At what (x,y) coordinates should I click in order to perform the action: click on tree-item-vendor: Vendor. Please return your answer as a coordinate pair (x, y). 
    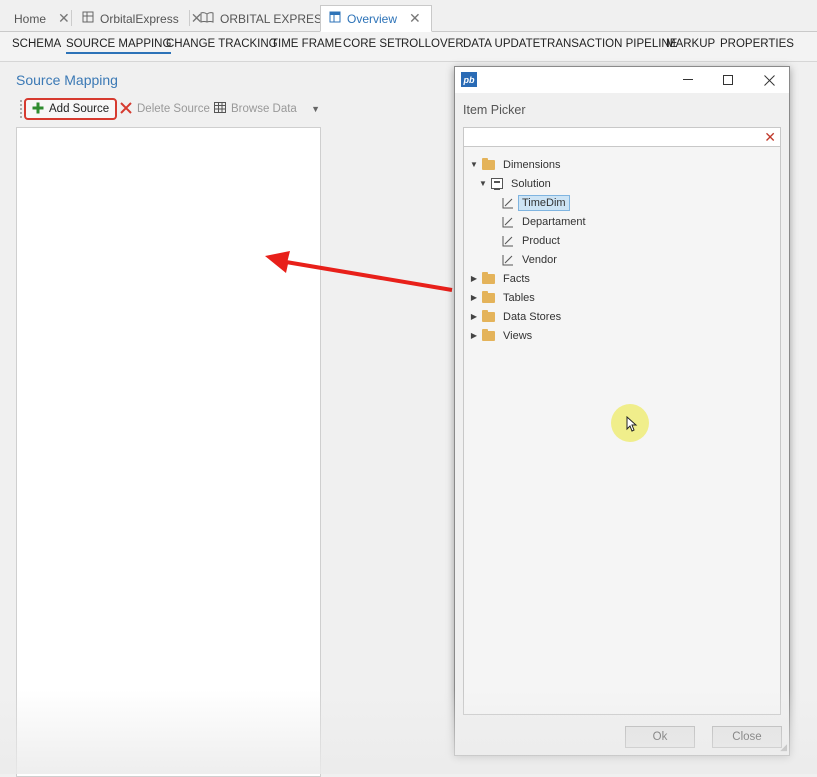
    Looking at the image, I should click on (530, 259).